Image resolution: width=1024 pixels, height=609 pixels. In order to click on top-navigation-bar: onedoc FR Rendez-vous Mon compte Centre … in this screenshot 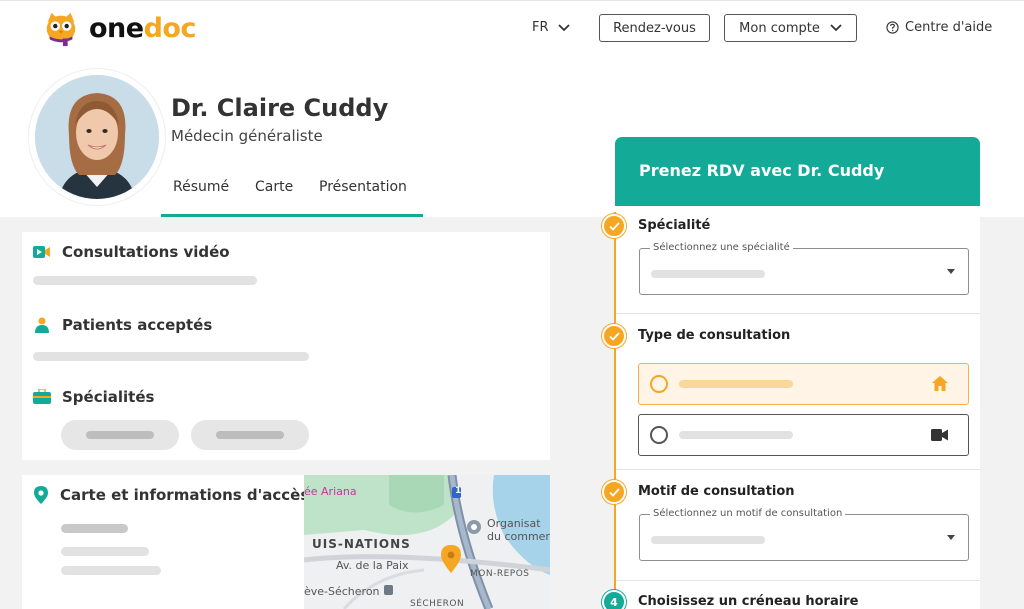, I will do `click(512, 28)`.